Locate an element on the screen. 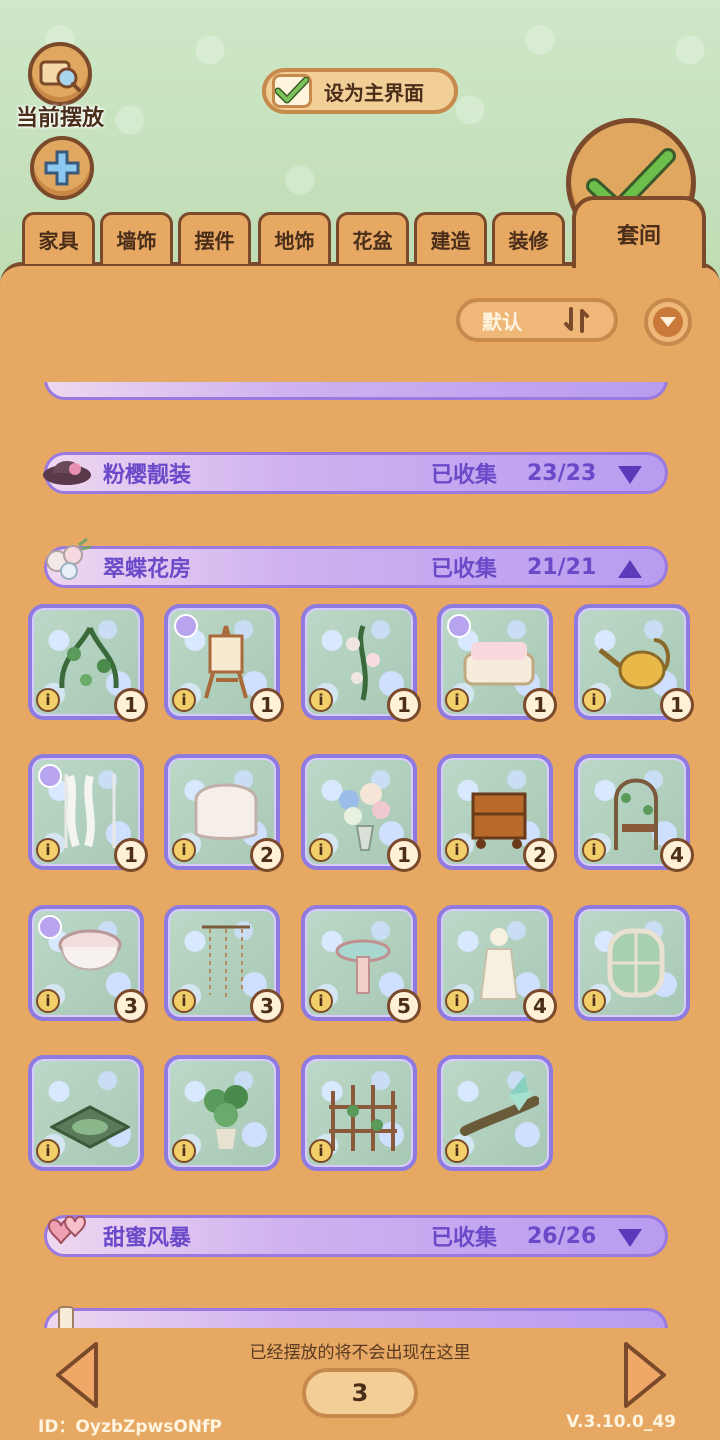  birdbath-icon is located at coordinates (363, 966).